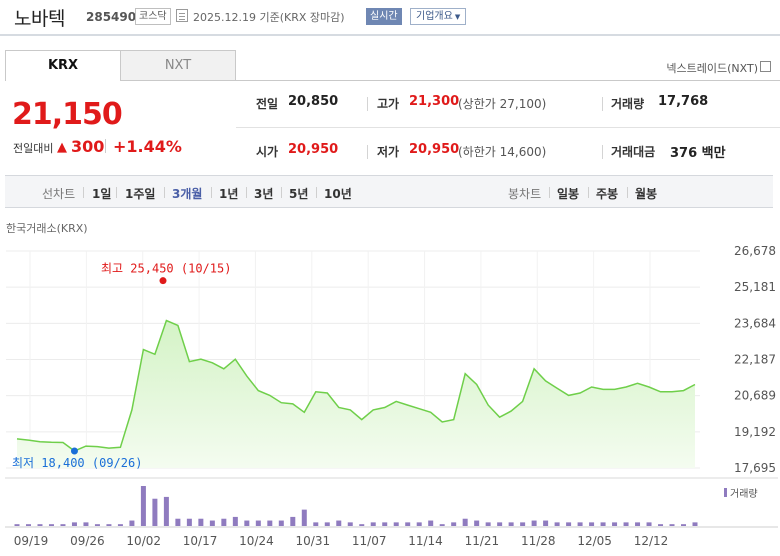 The image size is (780, 556). I want to click on low-annotation: 최저 18,400 (09/26), so click(77, 463).